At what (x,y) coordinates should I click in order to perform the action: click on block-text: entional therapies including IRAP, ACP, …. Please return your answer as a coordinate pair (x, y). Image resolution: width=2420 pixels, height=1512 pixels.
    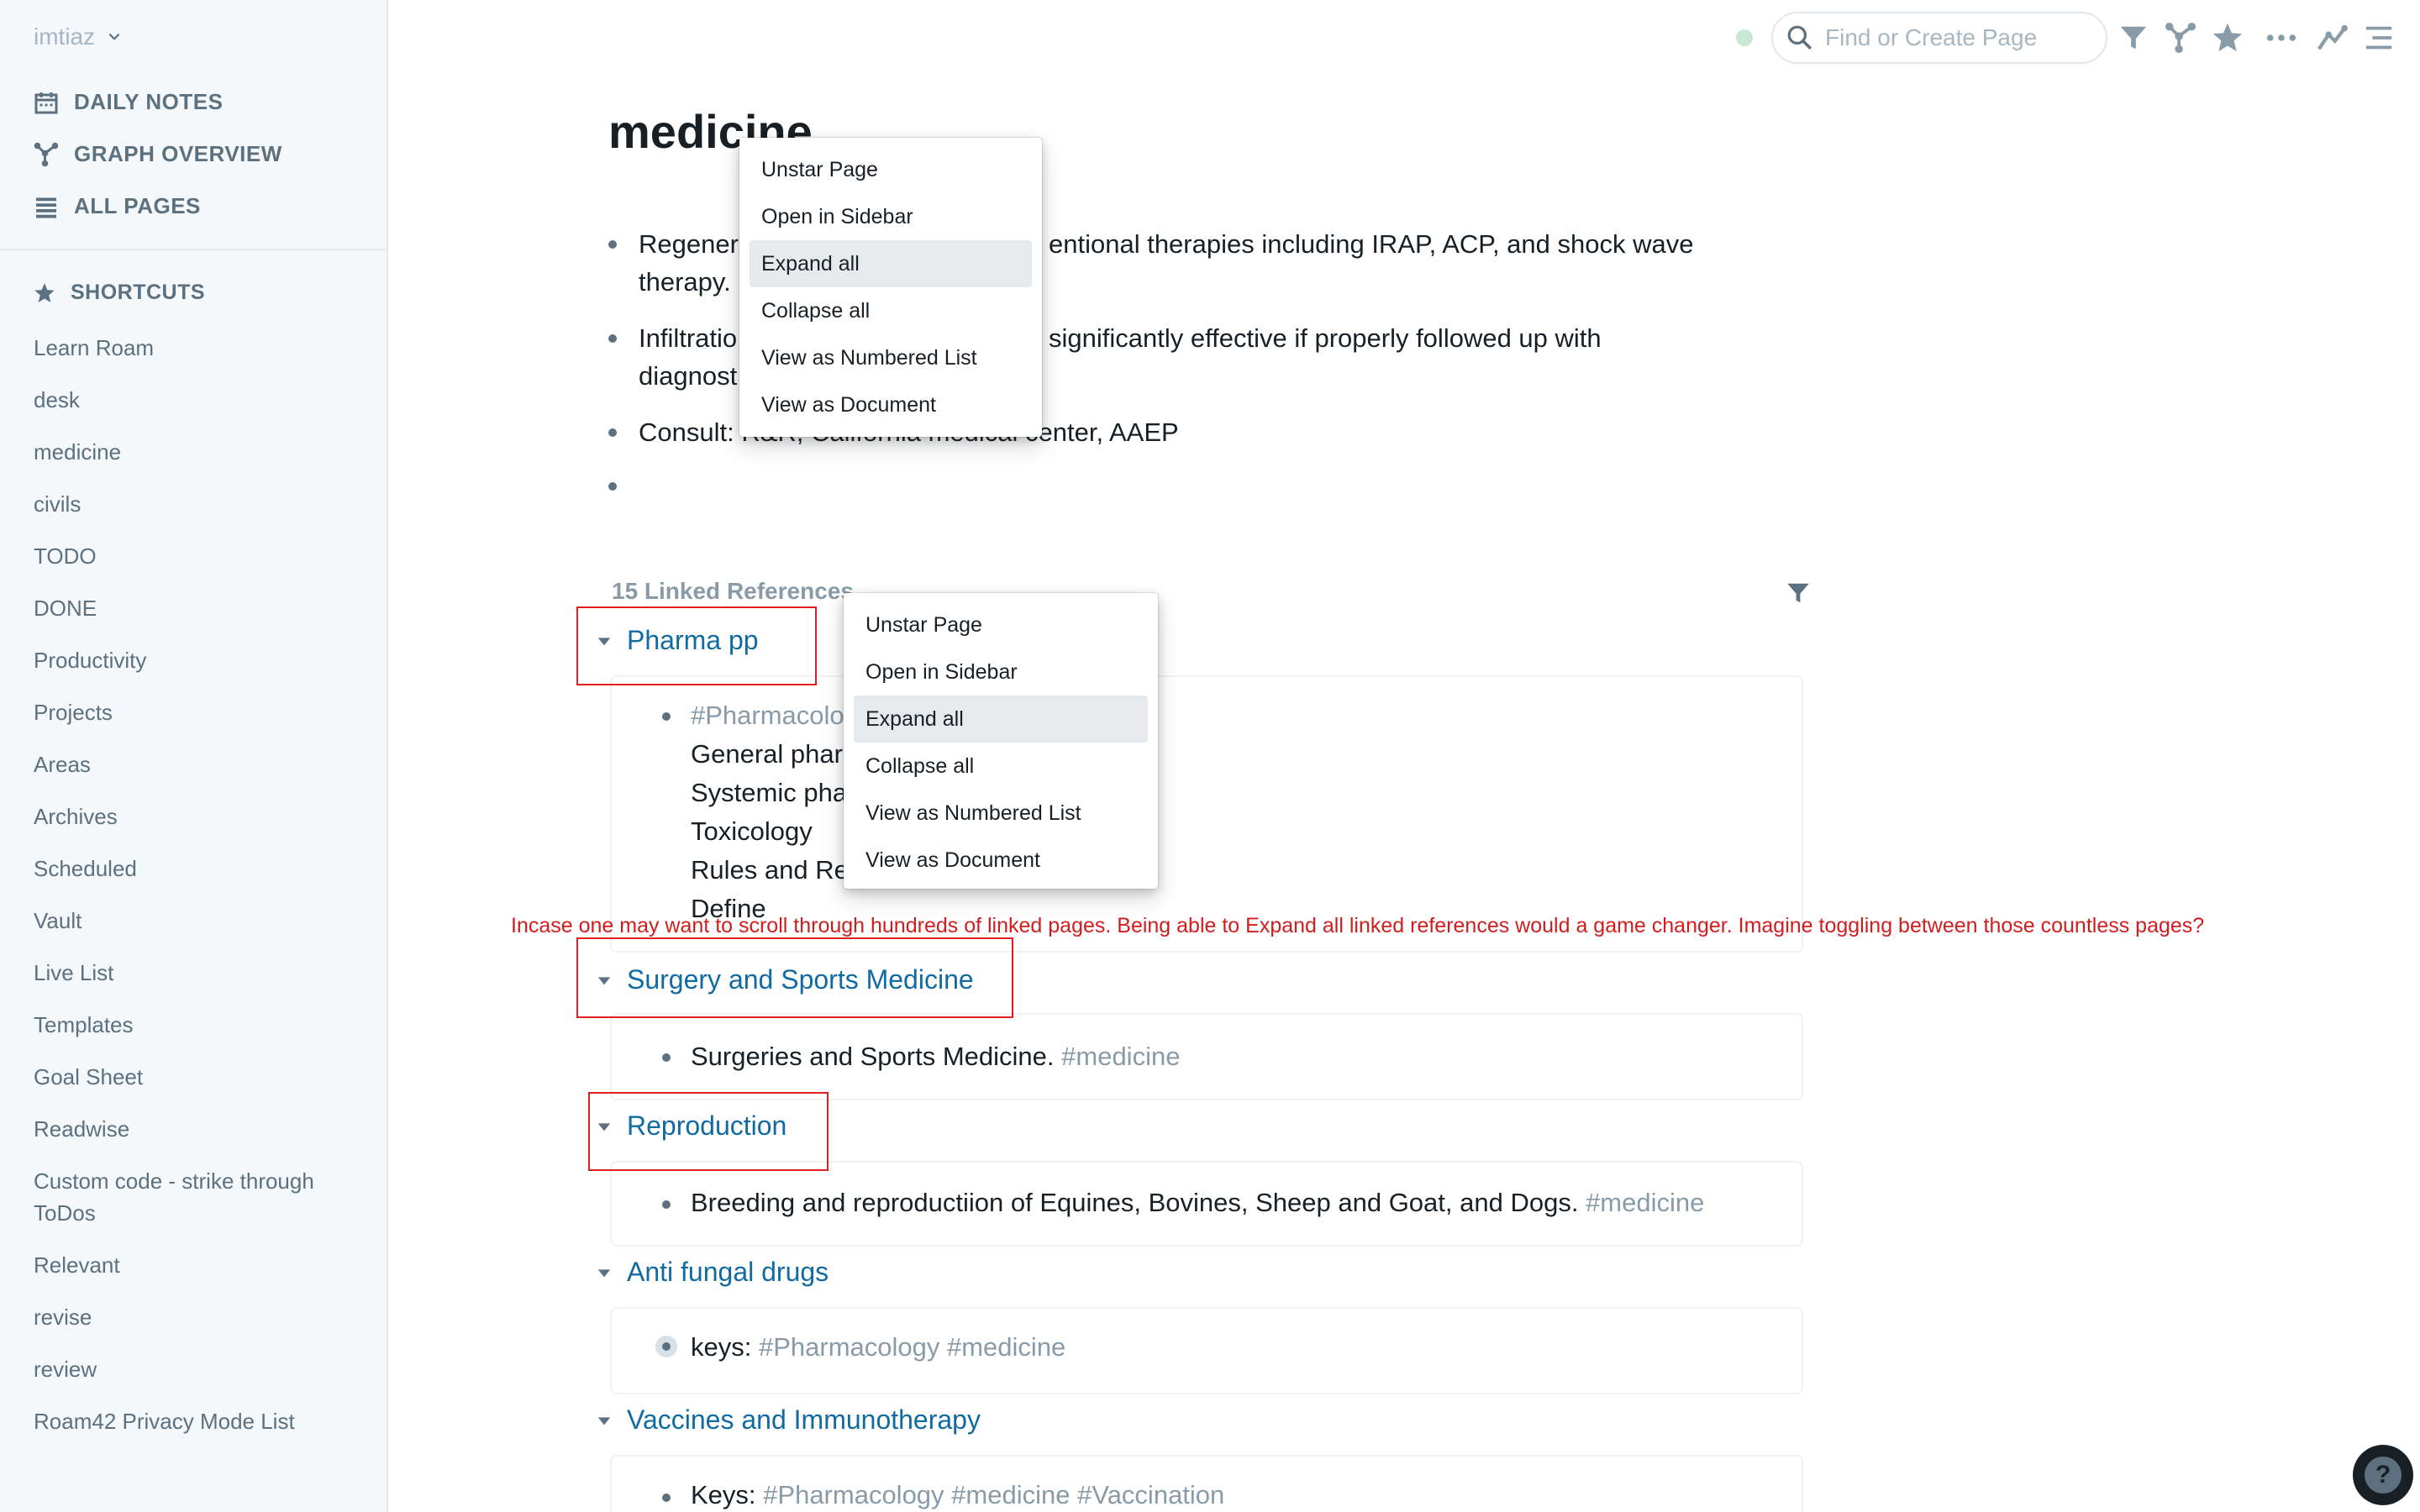
    Looking at the image, I should click on (1372, 244).